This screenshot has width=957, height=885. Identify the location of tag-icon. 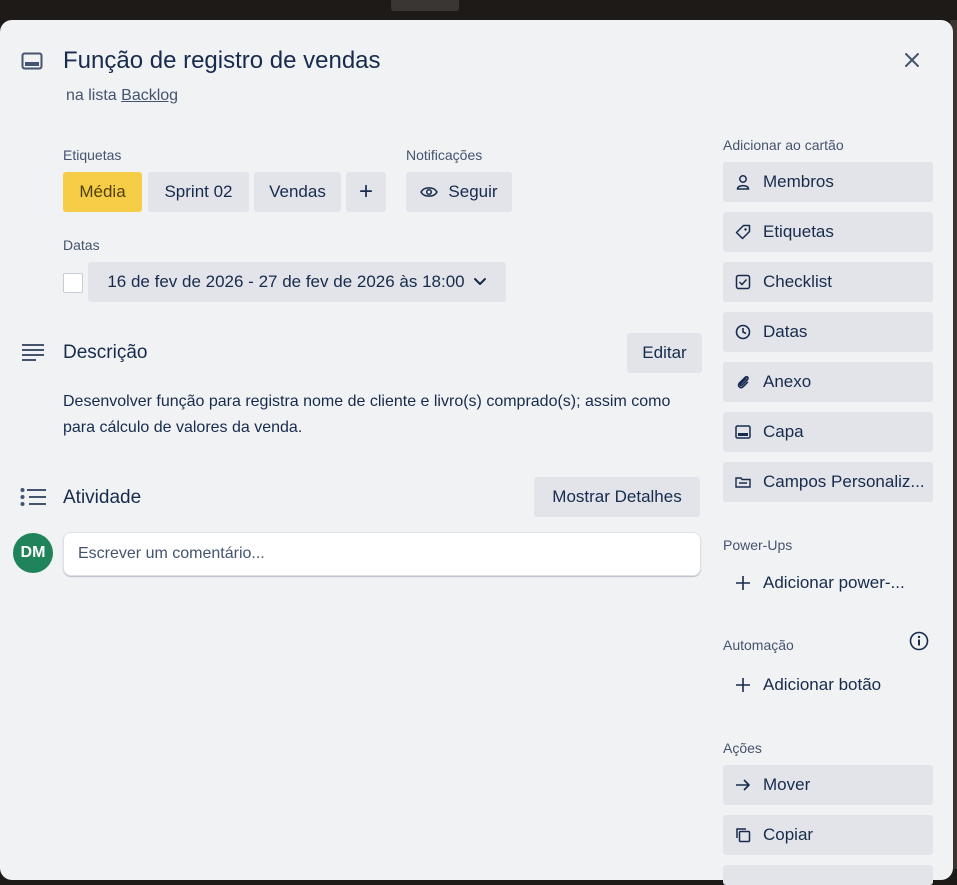
(743, 232).